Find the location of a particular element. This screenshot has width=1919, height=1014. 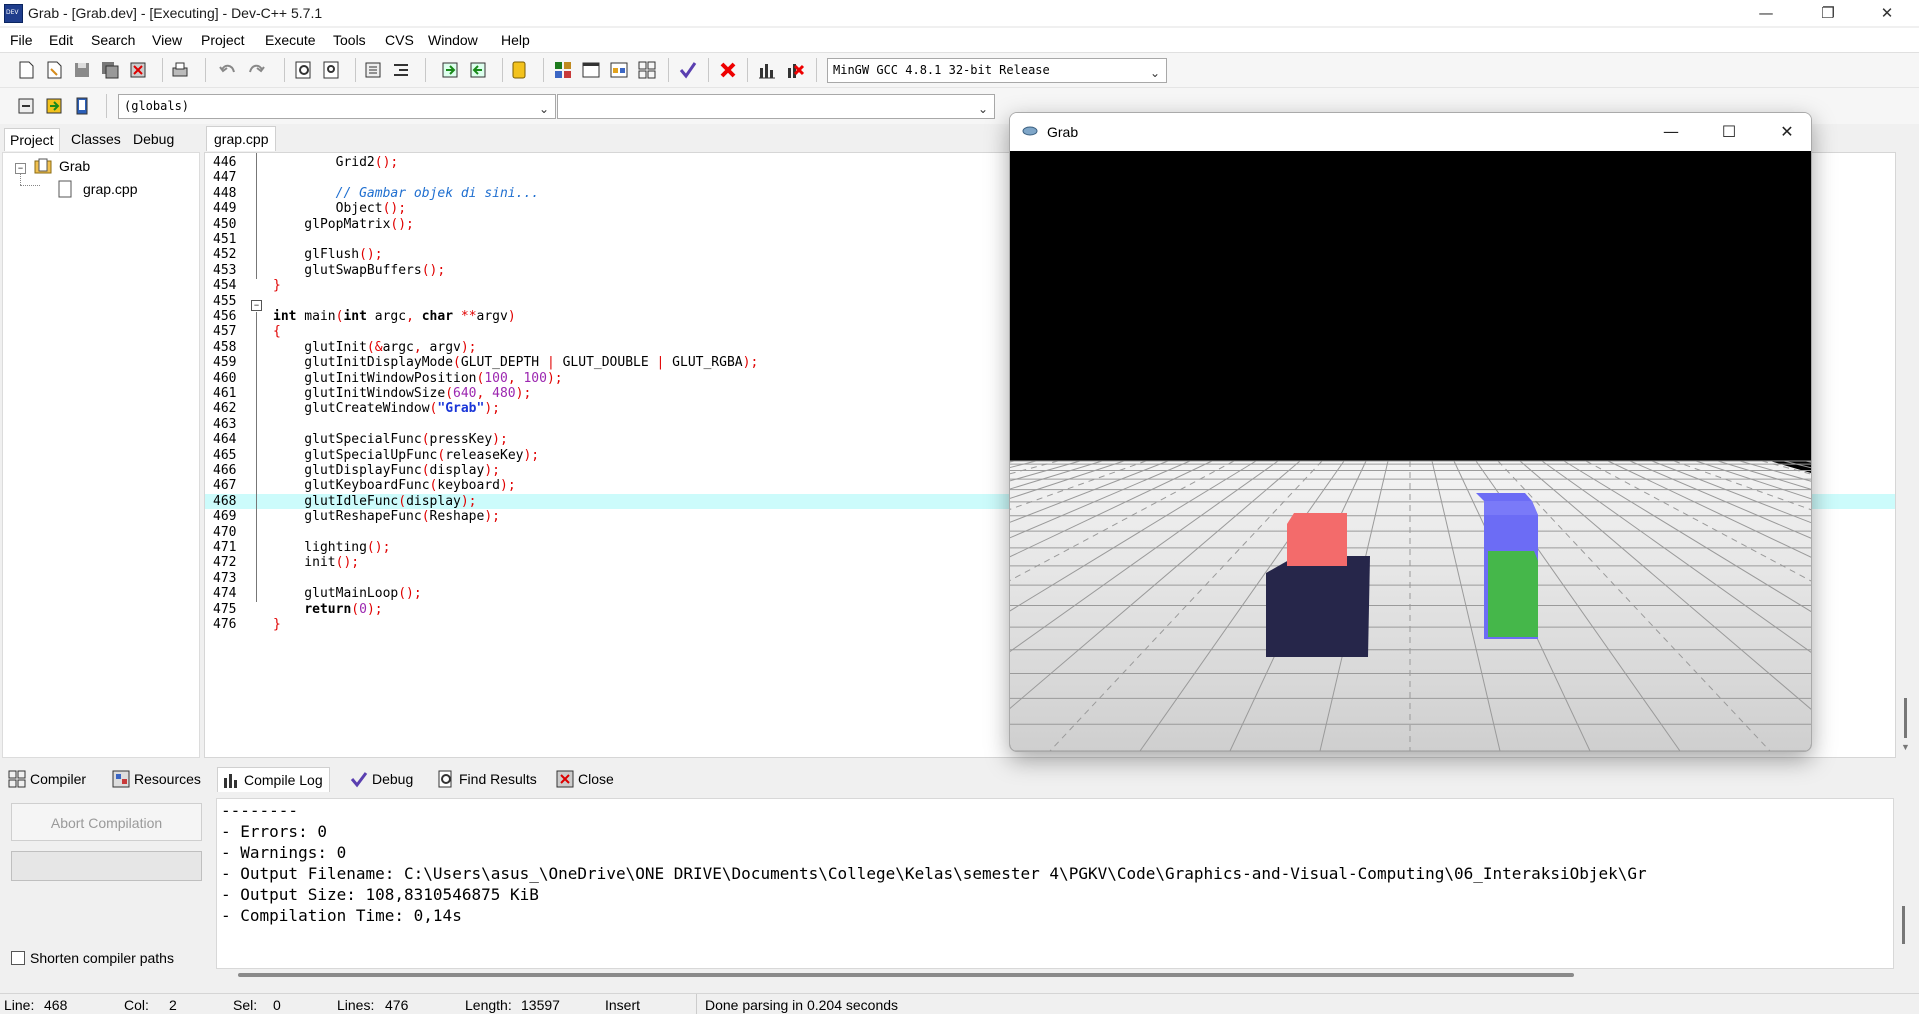

tab-find-results: Find Results is located at coordinates (488, 779).